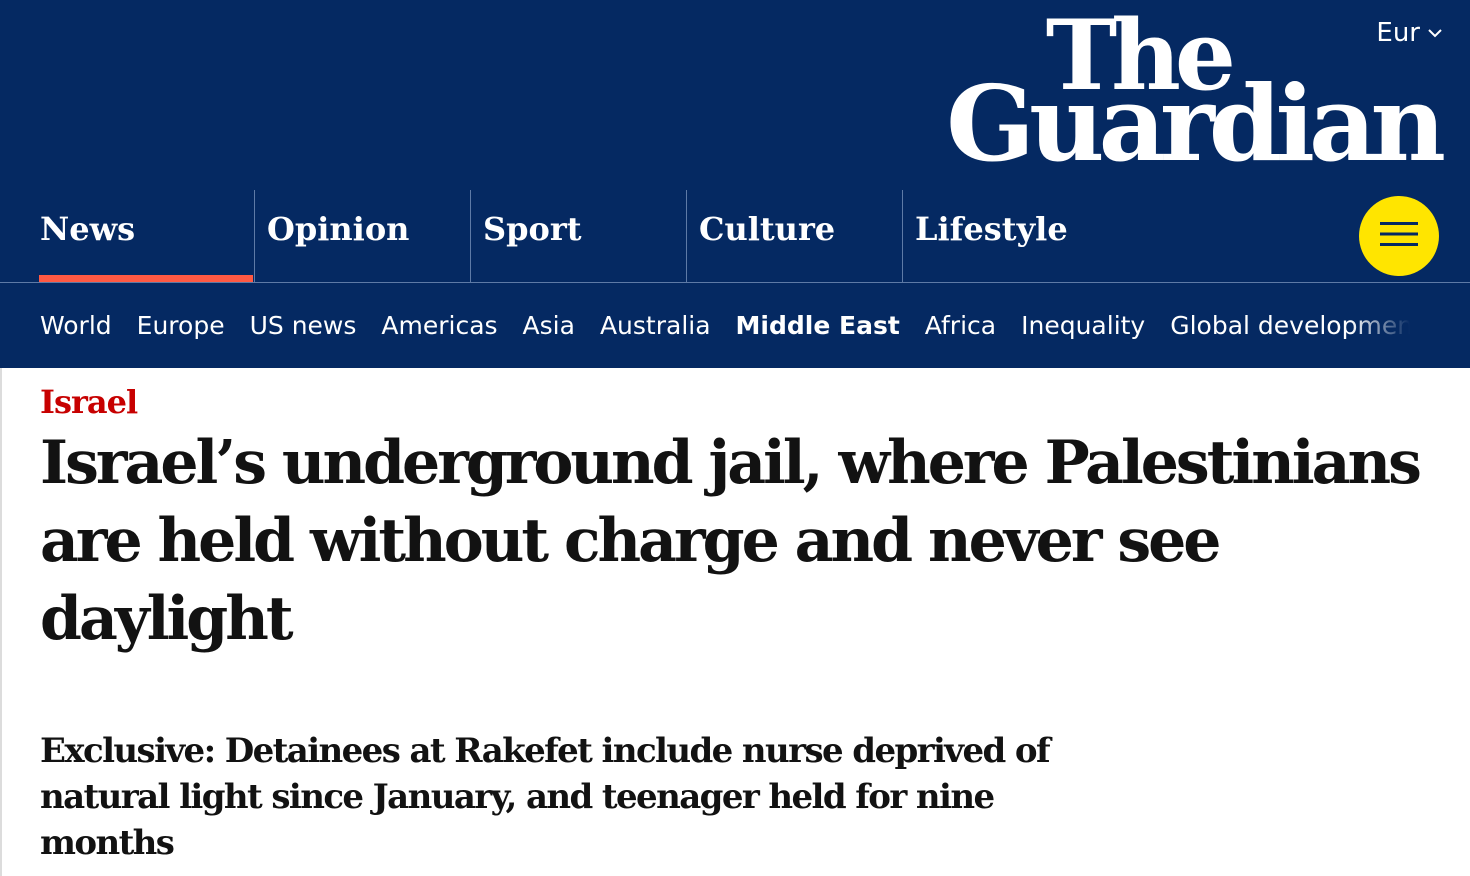  What do you see at coordinates (338, 229) in the screenshot?
I see `pillar-label: Opinion` at bounding box center [338, 229].